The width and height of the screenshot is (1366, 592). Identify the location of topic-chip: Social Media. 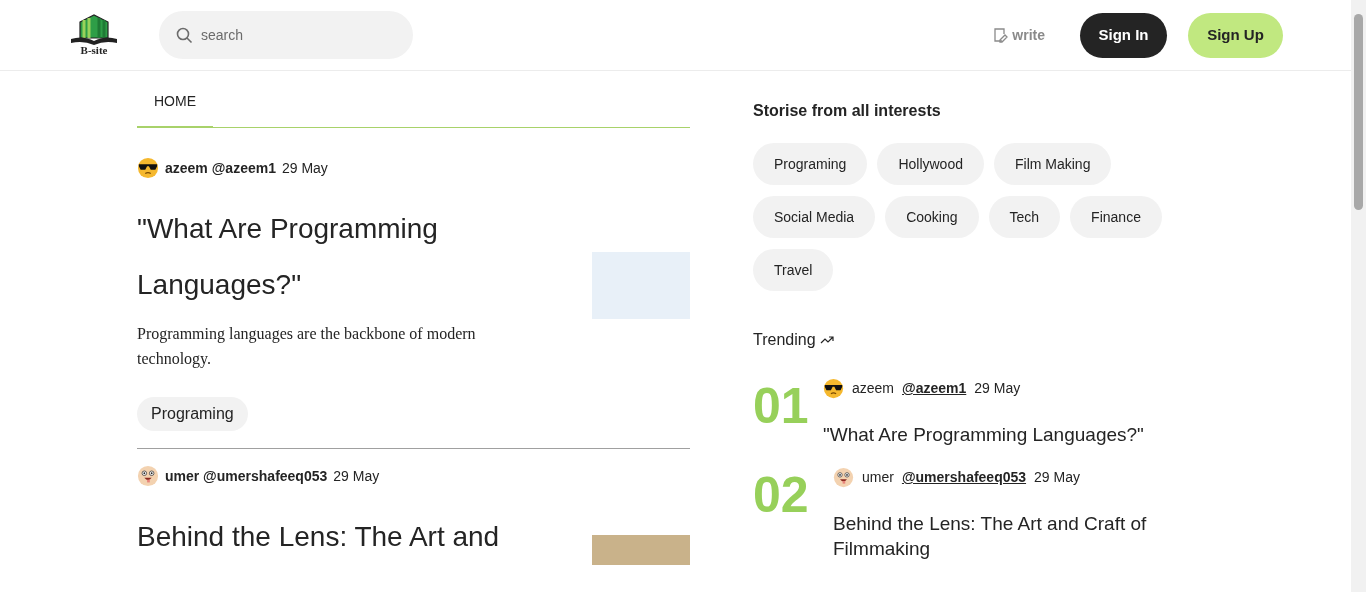
(814, 217).